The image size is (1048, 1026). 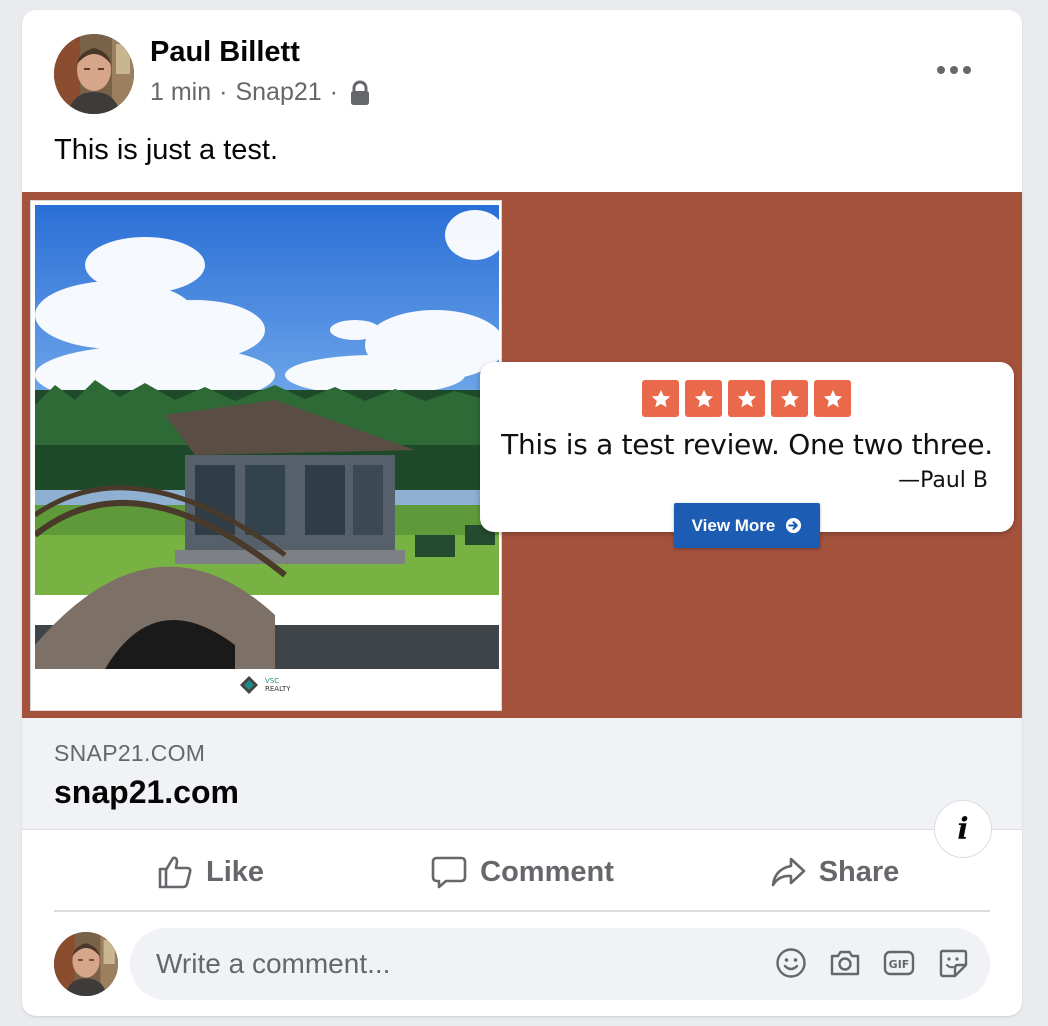 What do you see at coordinates (547, 871) in the screenshot?
I see `comment-label: Comment` at bounding box center [547, 871].